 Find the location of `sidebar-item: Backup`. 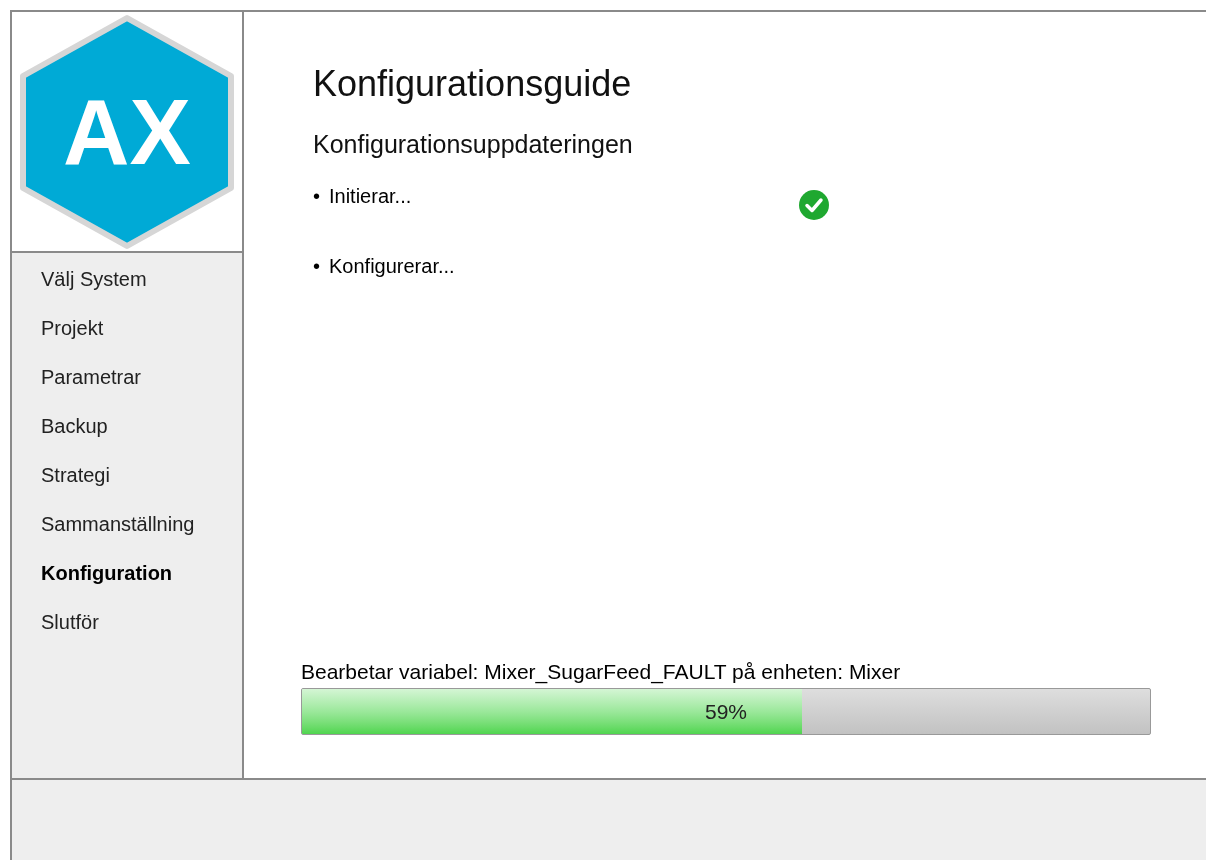

sidebar-item: Backup is located at coordinates (74, 426).